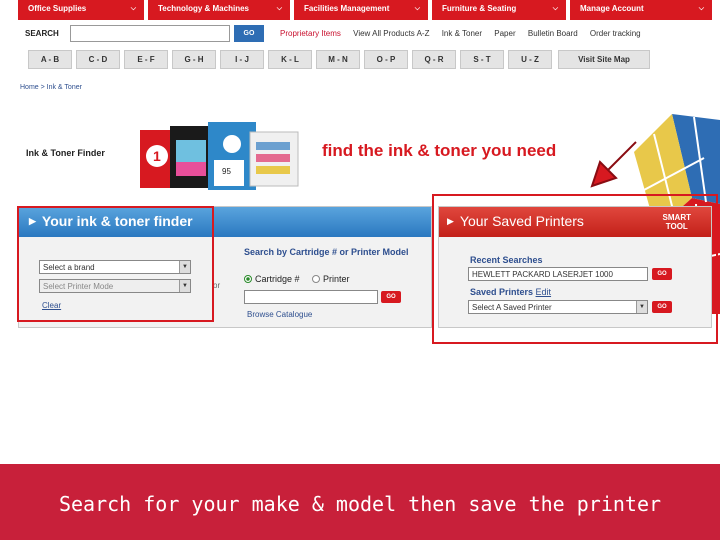 Image resolution: width=720 pixels, height=540 pixels. What do you see at coordinates (482, 59) in the screenshot?
I see `alpha-button: S - T` at bounding box center [482, 59].